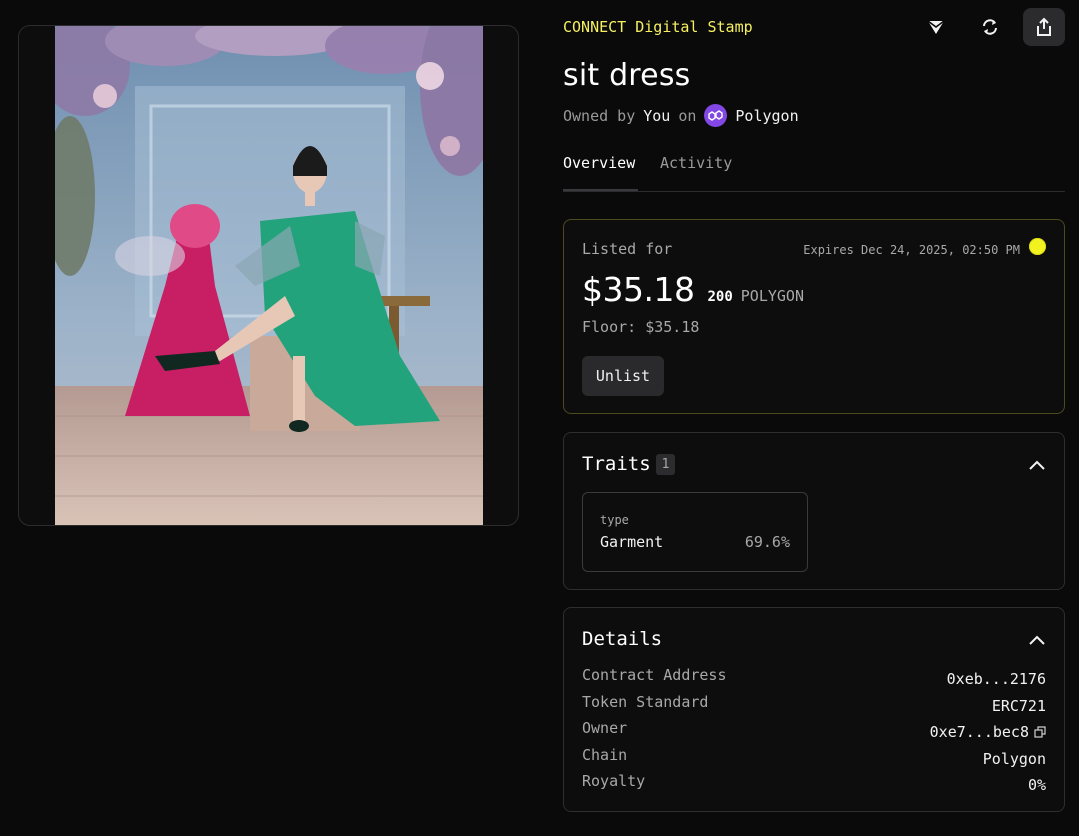  Describe the element at coordinates (665, 464) in the screenshot. I see `traits-count-badge: 1` at that location.